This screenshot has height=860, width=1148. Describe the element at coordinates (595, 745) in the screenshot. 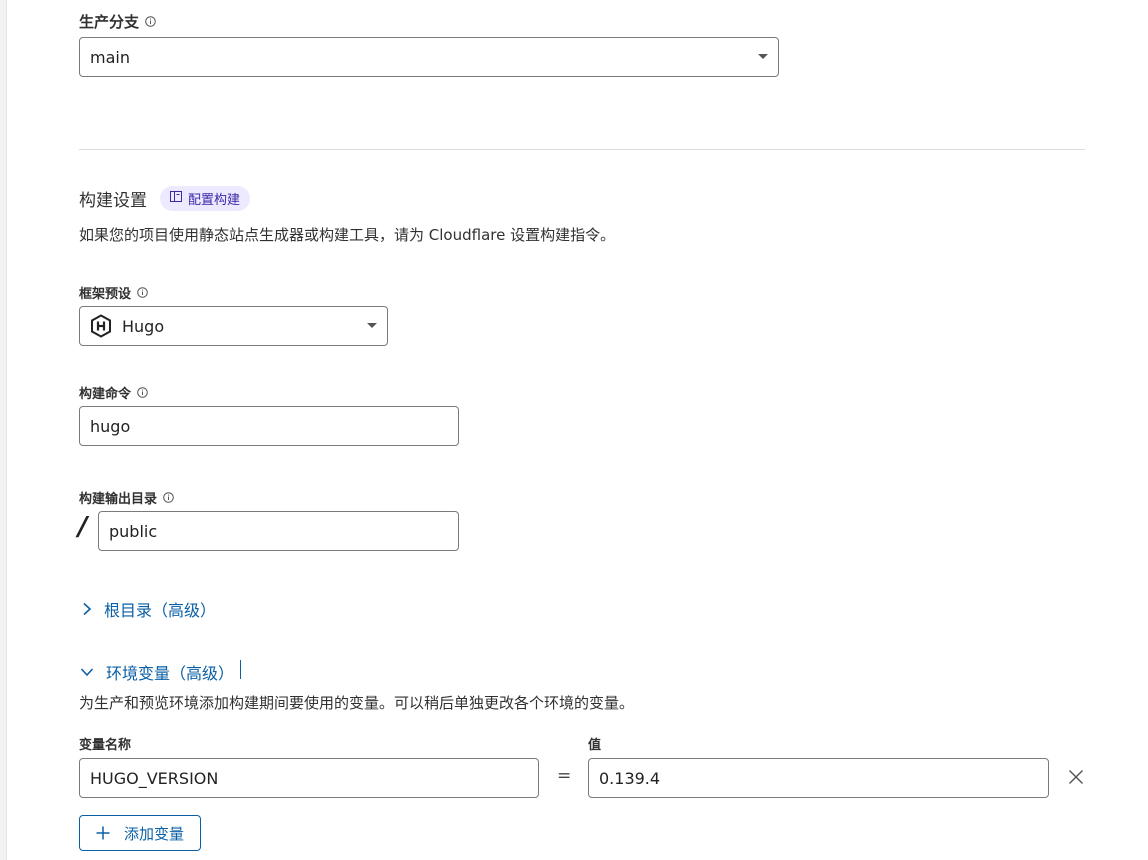

I see `variable-value-header: 值` at that location.